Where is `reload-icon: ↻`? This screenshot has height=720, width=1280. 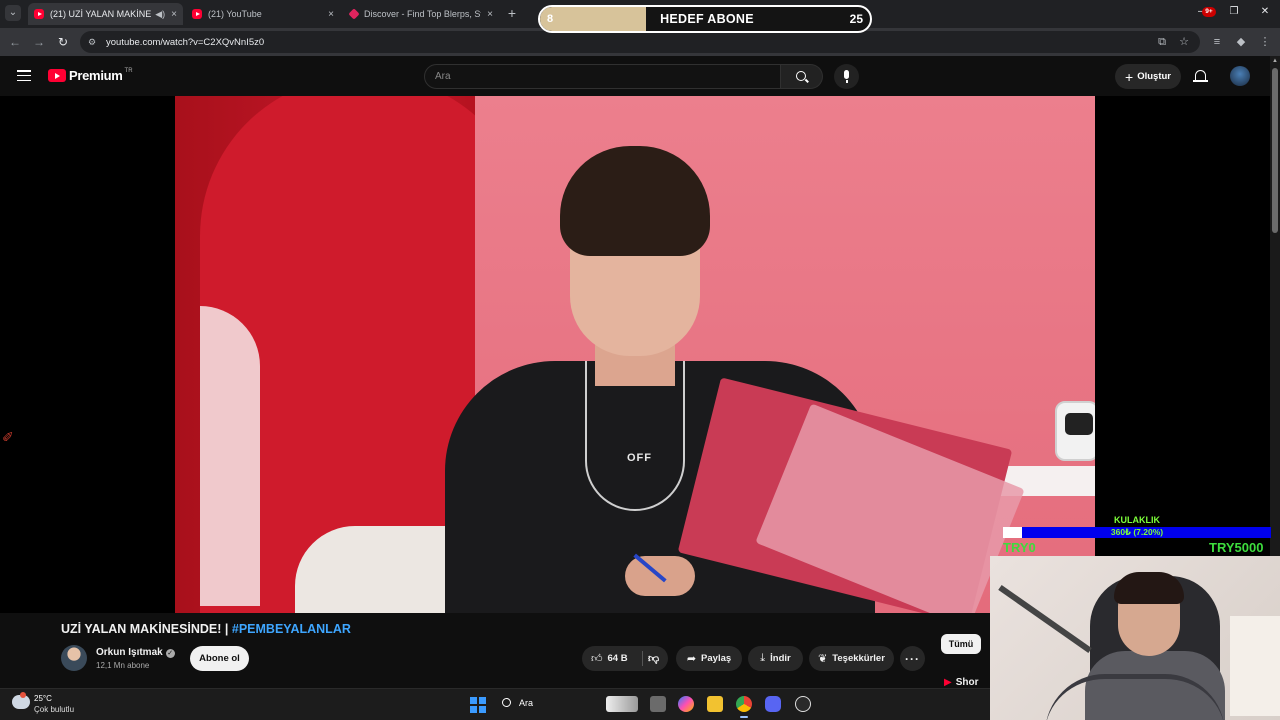
reload-icon: ↻ is located at coordinates (63, 42).